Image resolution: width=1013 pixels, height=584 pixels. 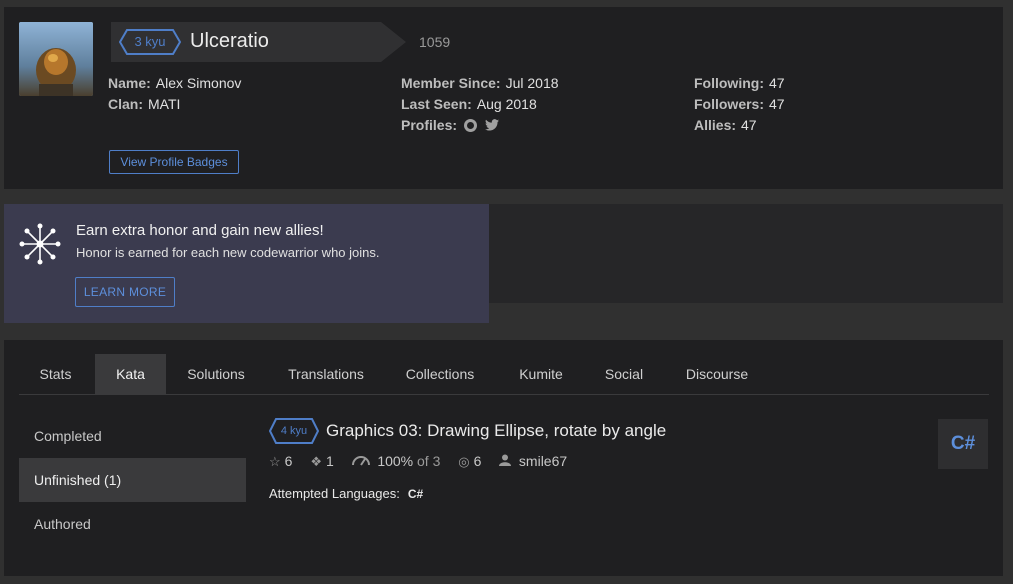 I want to click on kata-rank-label: 4 kyu, so click(x=294, y=431).